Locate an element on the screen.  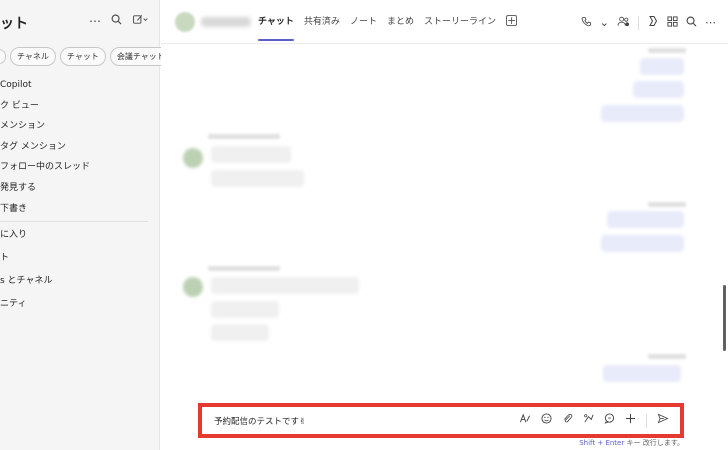
hint-key: Shift + Enter is located at coordinates (602, 443).